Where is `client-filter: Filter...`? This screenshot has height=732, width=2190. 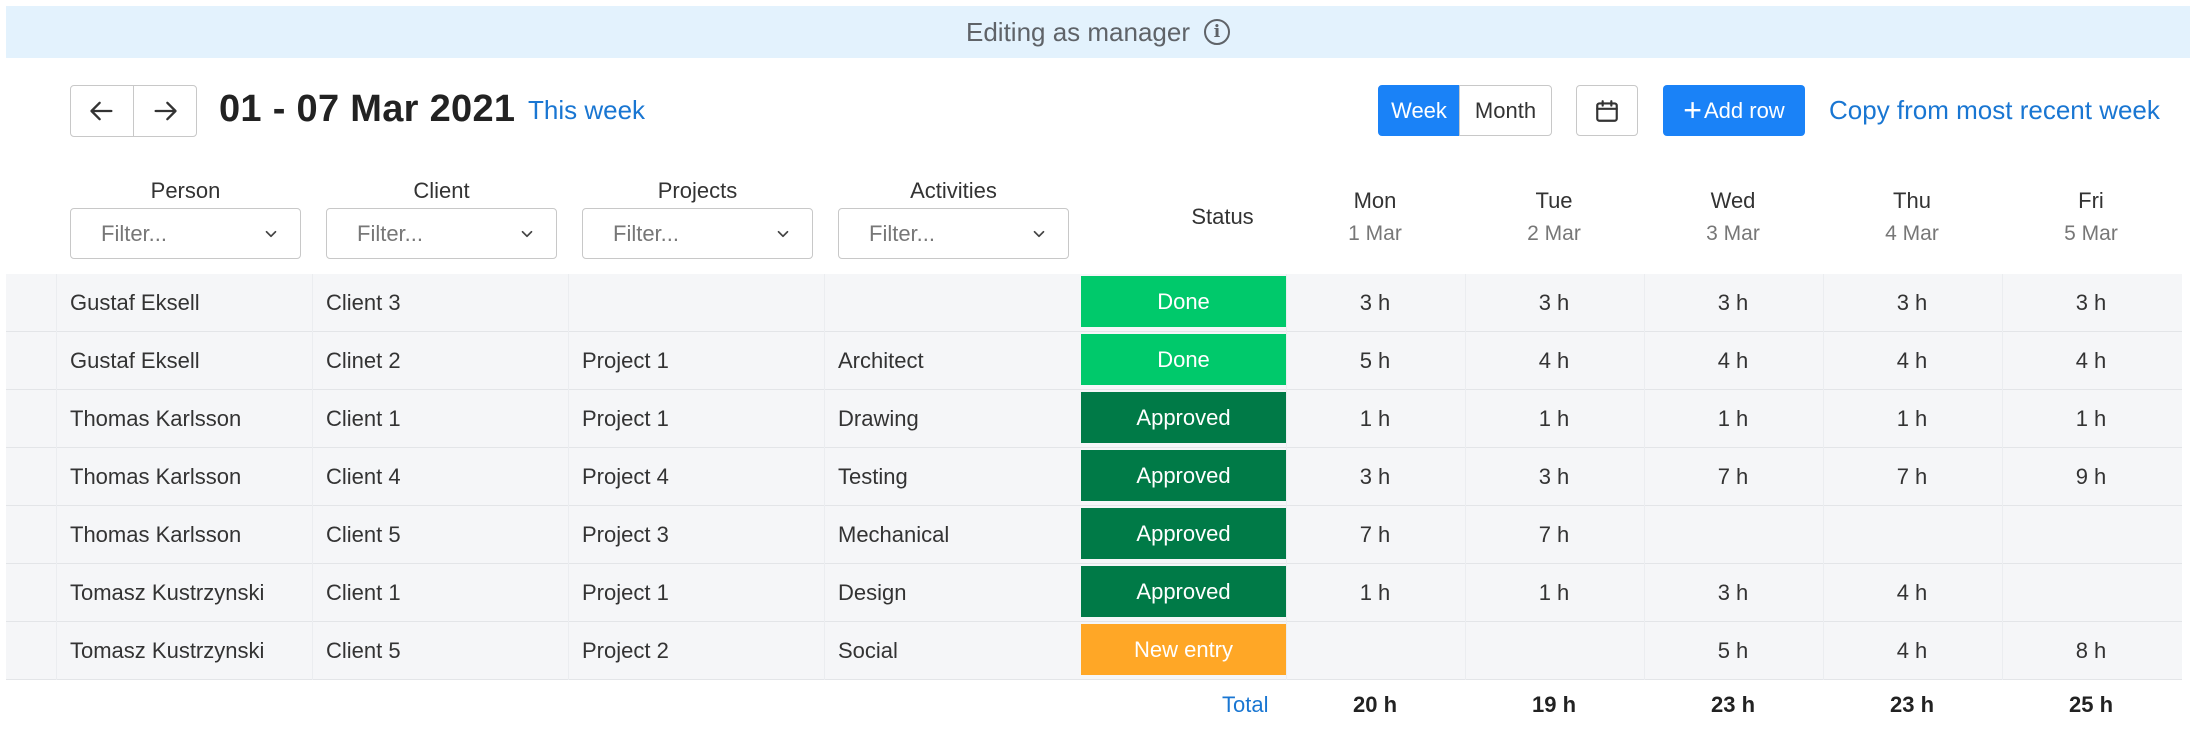
client-filter: Filter... is located at coordinates (441, 233).